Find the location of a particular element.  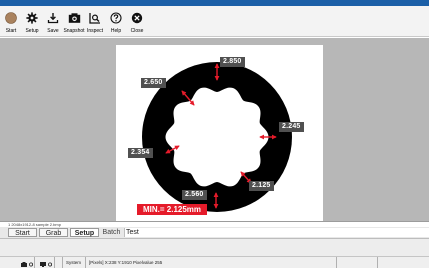

tab-setup: Setup is located at coordinates (84, 232).